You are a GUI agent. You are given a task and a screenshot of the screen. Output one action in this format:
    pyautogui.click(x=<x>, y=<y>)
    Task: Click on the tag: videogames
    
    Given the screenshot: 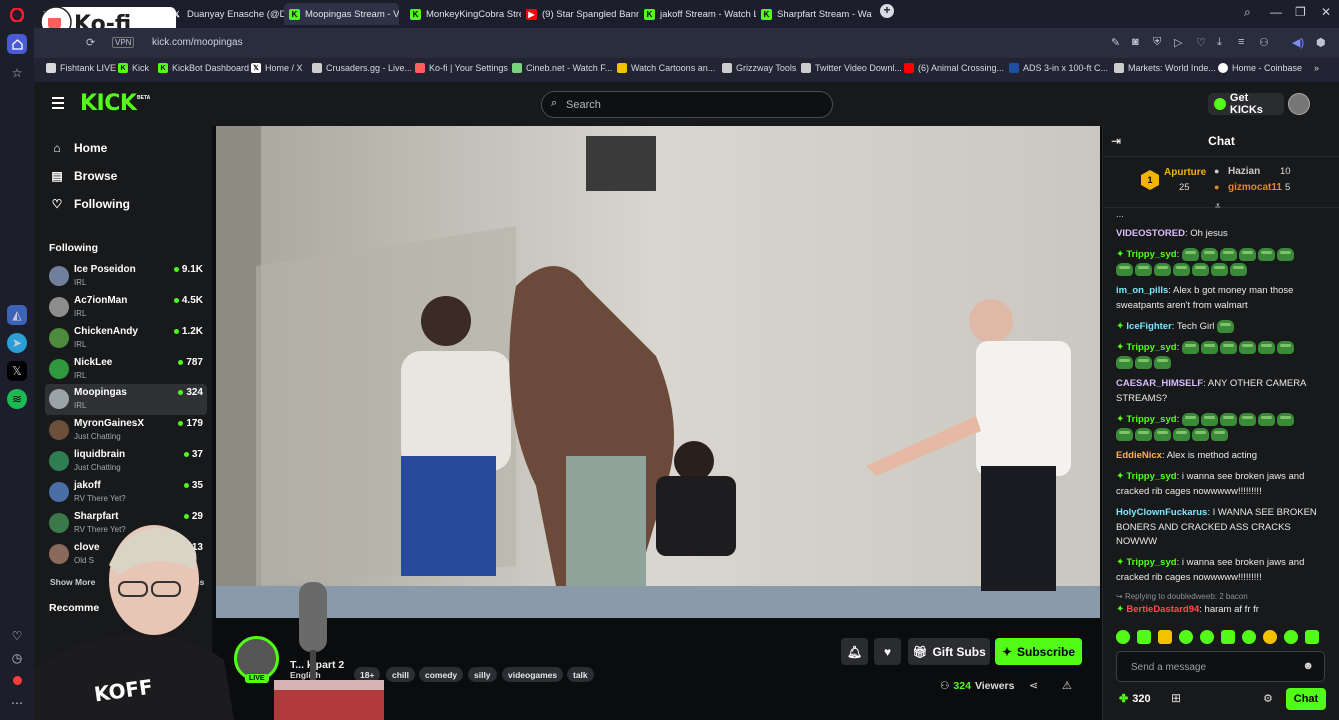 What is the action you would take?
    pyautogui.click(x=533, y=674)
    